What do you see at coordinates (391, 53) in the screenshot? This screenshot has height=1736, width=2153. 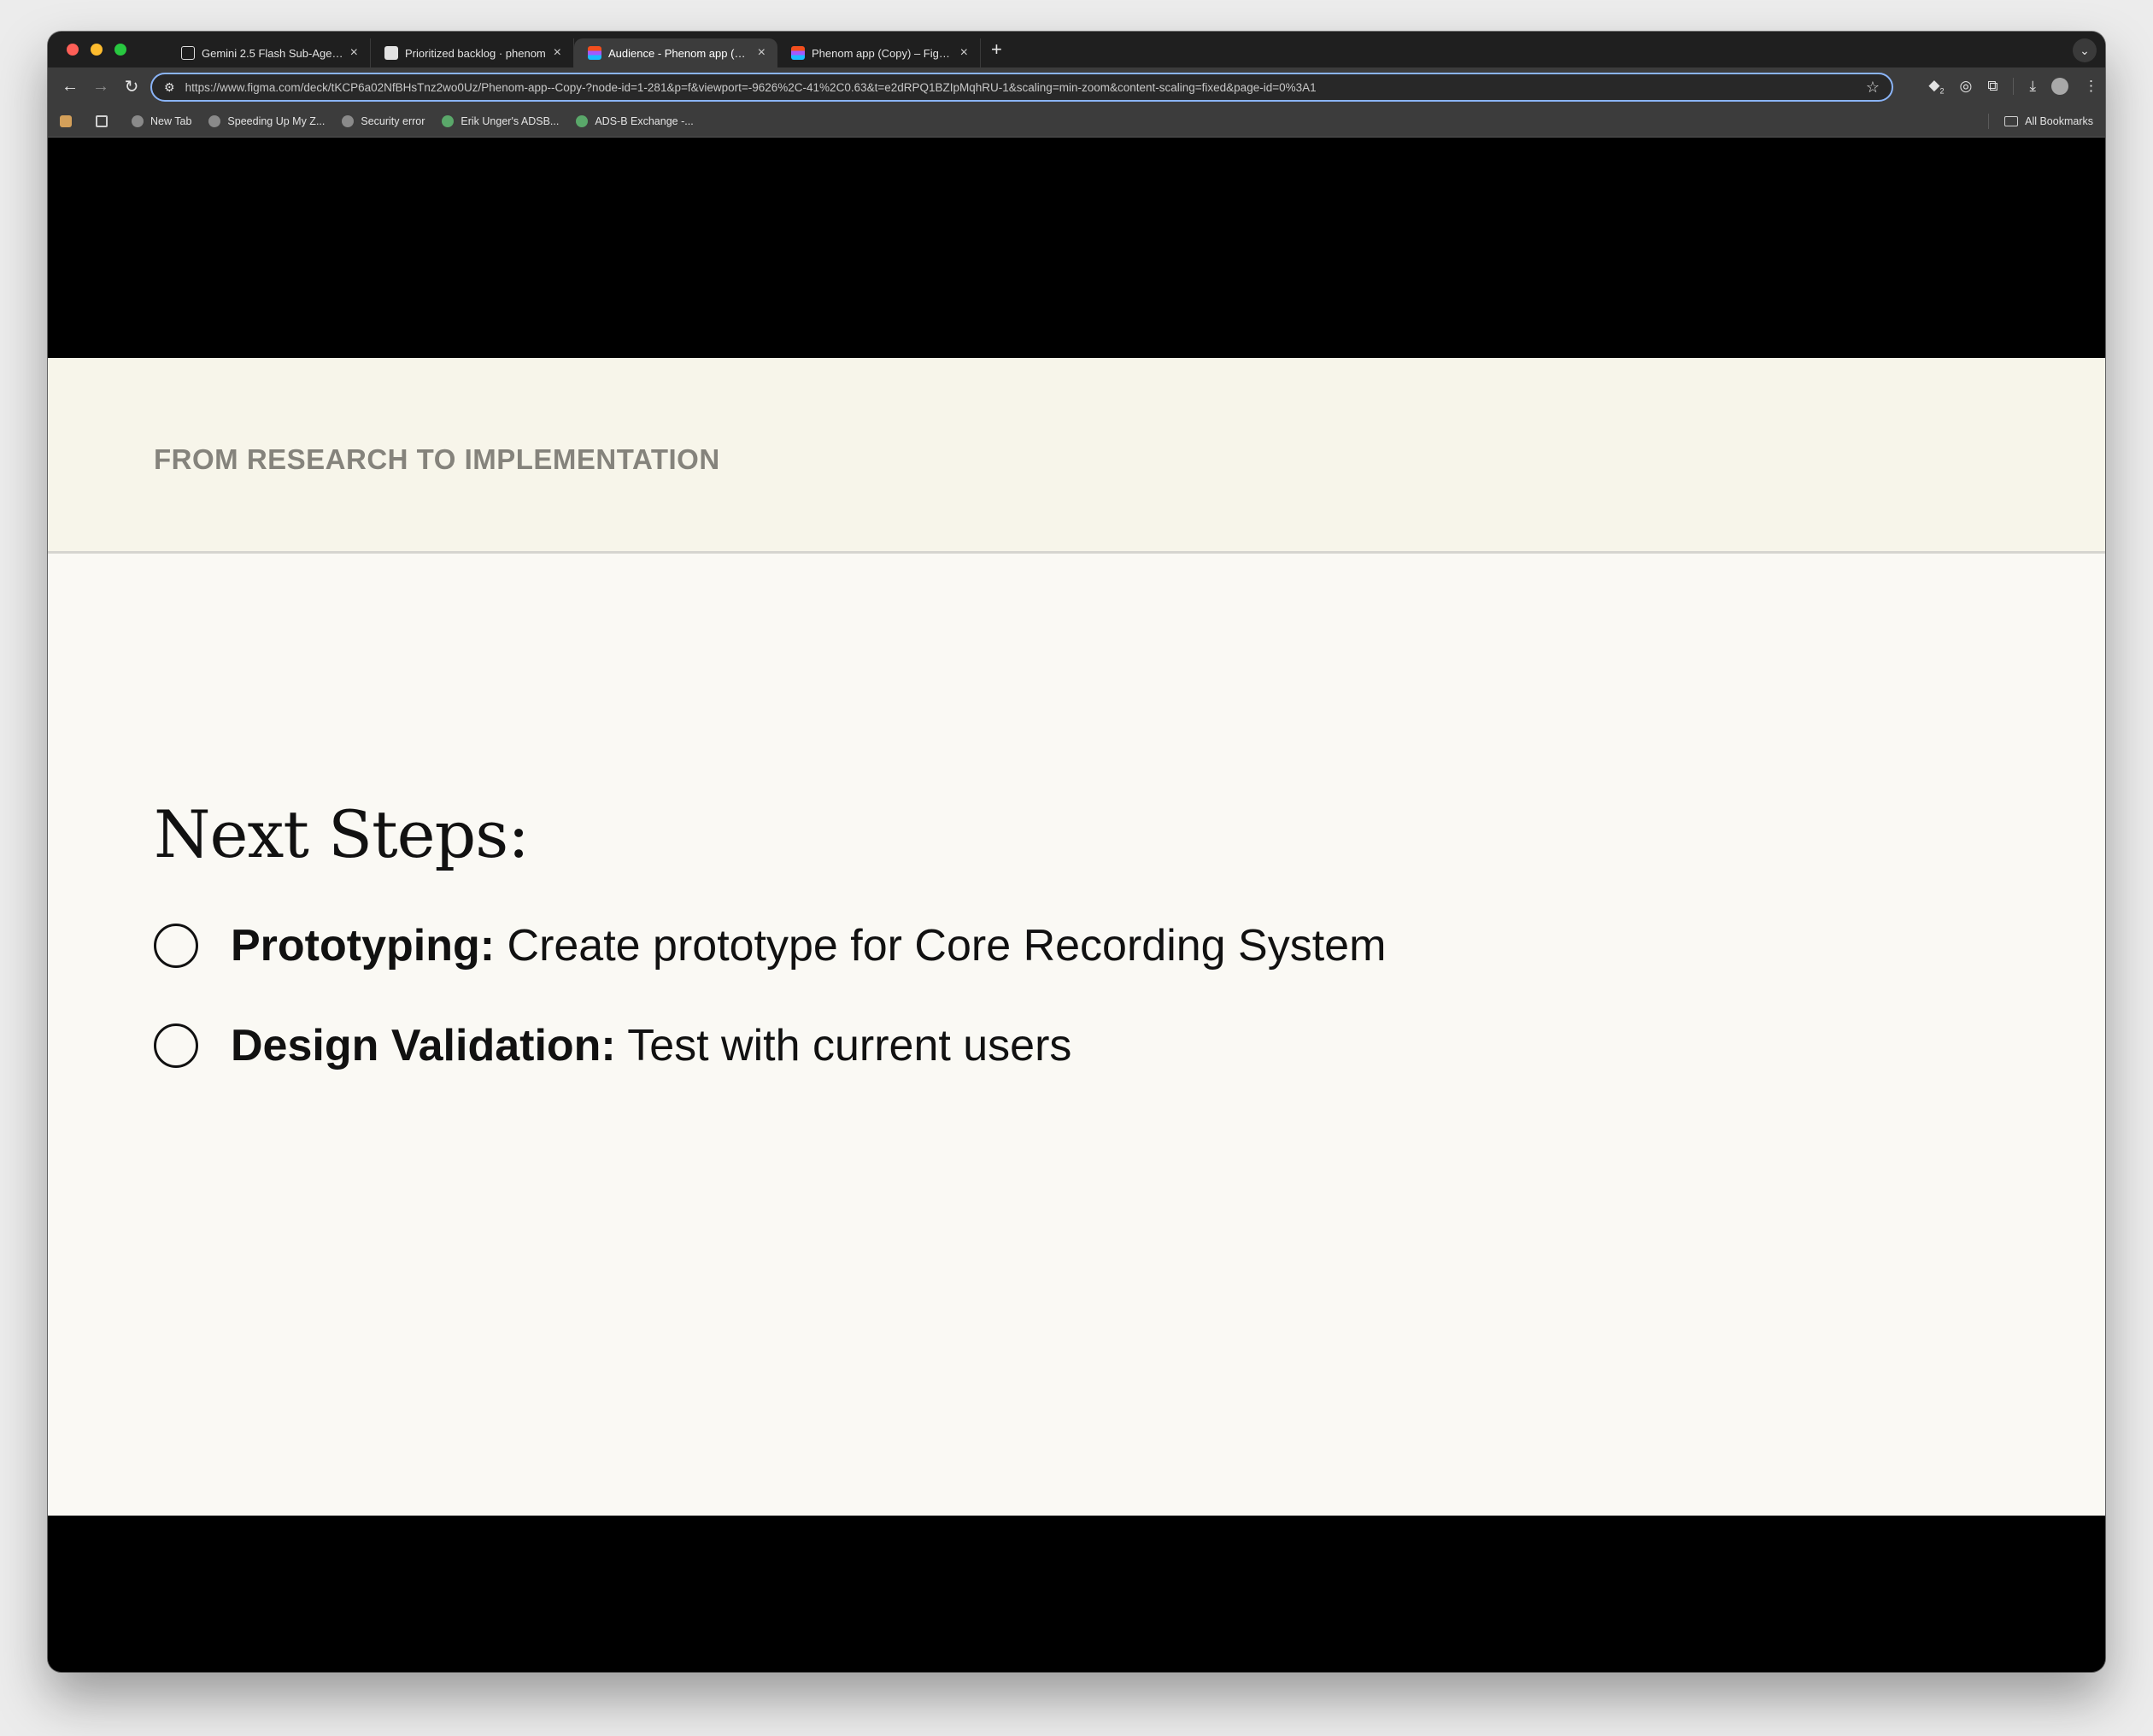 I see `github-icon` at bounding box center [391, 53].